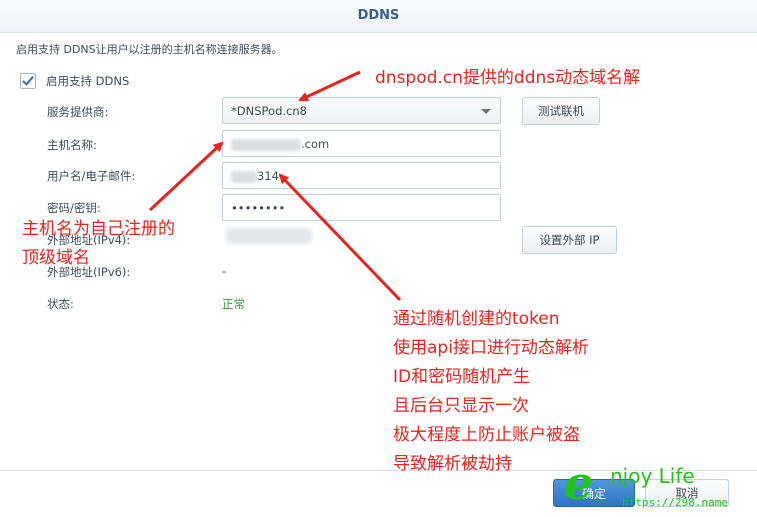  I want to click on enable-ddns-checkbox, so click(28, 81).